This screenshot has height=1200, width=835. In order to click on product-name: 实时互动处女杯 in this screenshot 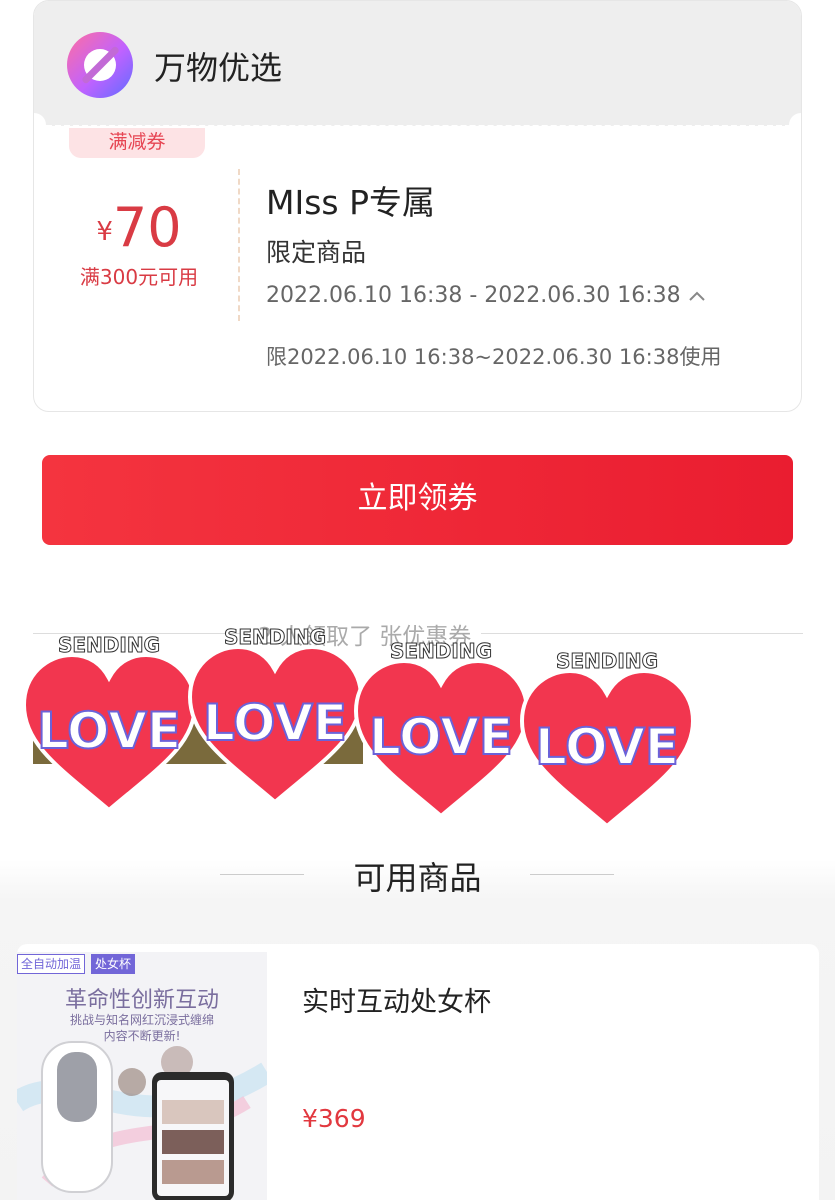, I will do `click(396, 999)`.